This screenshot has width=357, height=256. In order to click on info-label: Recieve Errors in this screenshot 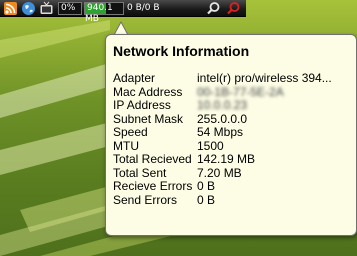, I will do `click(153, 186)`.